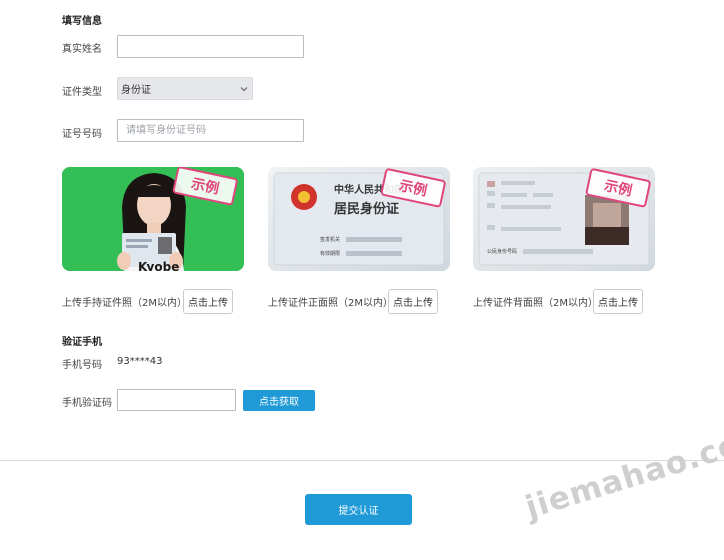 The image size is (724, 560). Describe the element at coordinates (82, 365) in the screenshot. I see `phone-label: 手机号码` at that location.